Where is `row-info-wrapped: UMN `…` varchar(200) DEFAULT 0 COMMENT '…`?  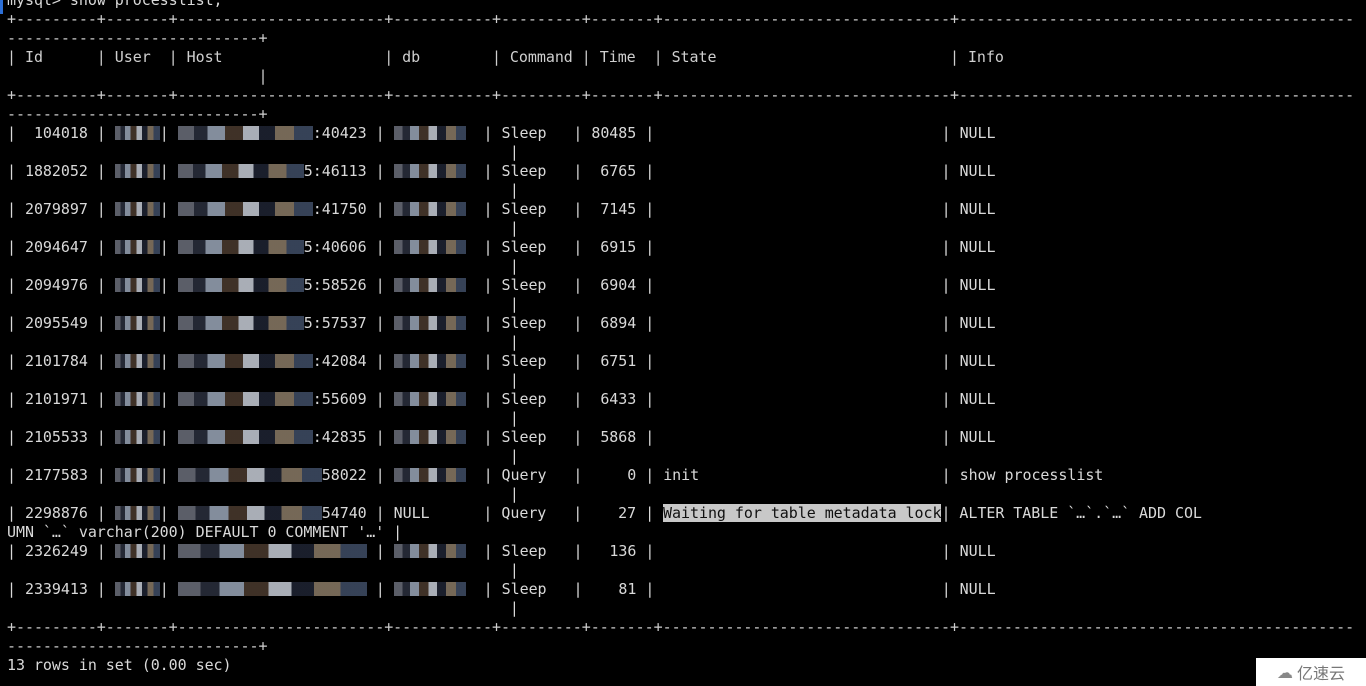 row-info-wrapped: UMN `…` varchar(200) DEFAULT 0 COMMENT '… is located at coordinates (205, 532).